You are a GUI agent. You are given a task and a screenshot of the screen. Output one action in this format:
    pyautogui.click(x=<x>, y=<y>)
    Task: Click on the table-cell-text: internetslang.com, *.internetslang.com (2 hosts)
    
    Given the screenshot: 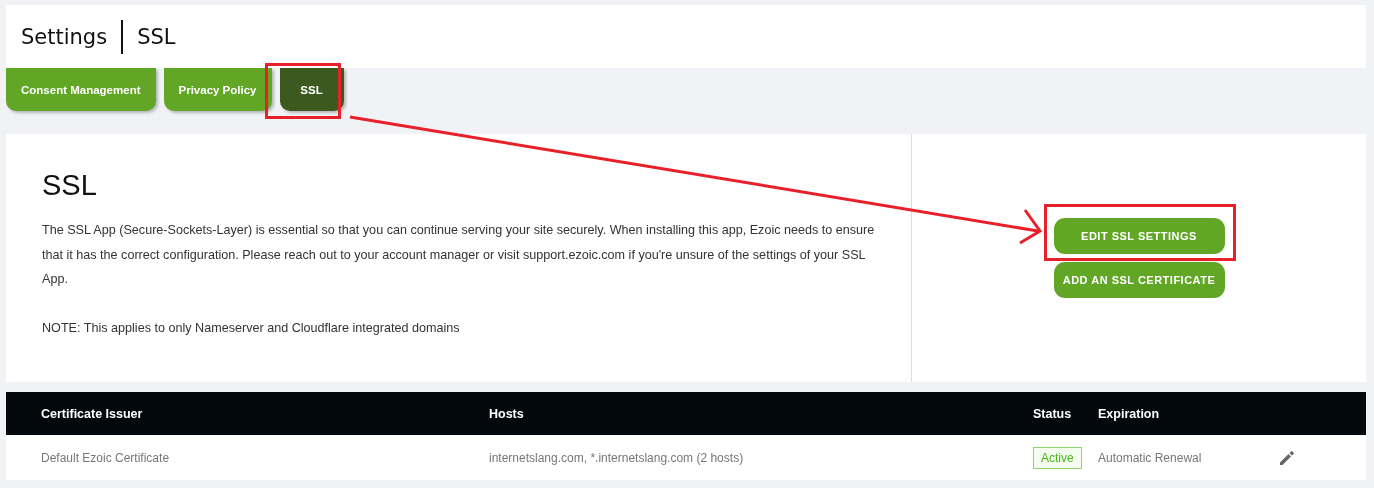 What is the action you would take?
    pyautogui.click(x=616, y=457)
    